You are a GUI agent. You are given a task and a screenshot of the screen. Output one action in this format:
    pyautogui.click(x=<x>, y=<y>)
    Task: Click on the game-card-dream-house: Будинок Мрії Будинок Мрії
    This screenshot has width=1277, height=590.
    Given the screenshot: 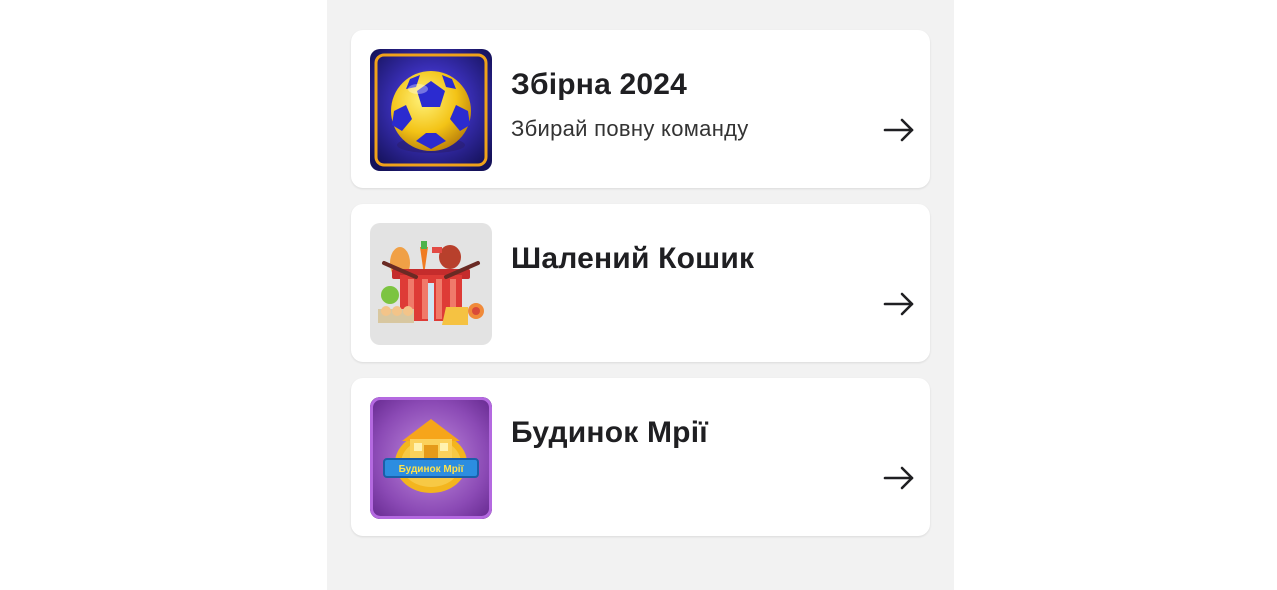 What is the action you would take?
    pyautogui.click(x=640, y=457)
    